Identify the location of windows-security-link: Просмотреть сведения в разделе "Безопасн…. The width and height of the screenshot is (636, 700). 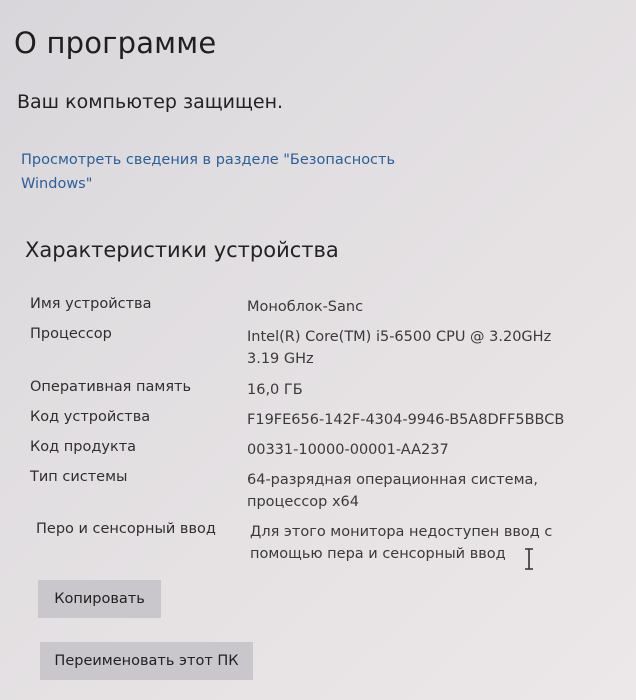
(231, 172).